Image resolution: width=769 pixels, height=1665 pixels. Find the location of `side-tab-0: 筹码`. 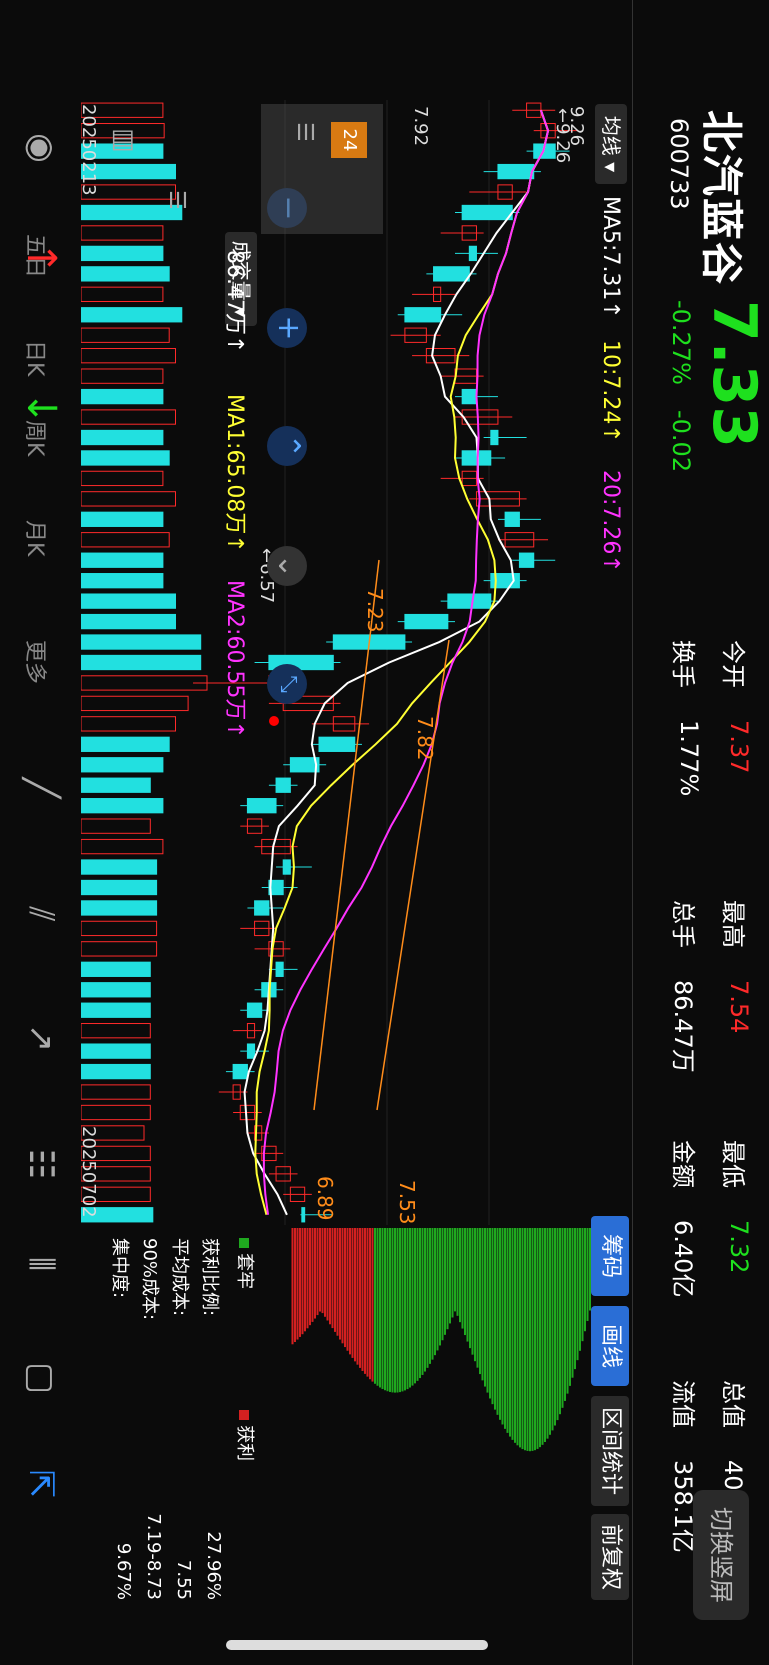

side-tab-0: 筹码 is located at coordinates (610, 1256).